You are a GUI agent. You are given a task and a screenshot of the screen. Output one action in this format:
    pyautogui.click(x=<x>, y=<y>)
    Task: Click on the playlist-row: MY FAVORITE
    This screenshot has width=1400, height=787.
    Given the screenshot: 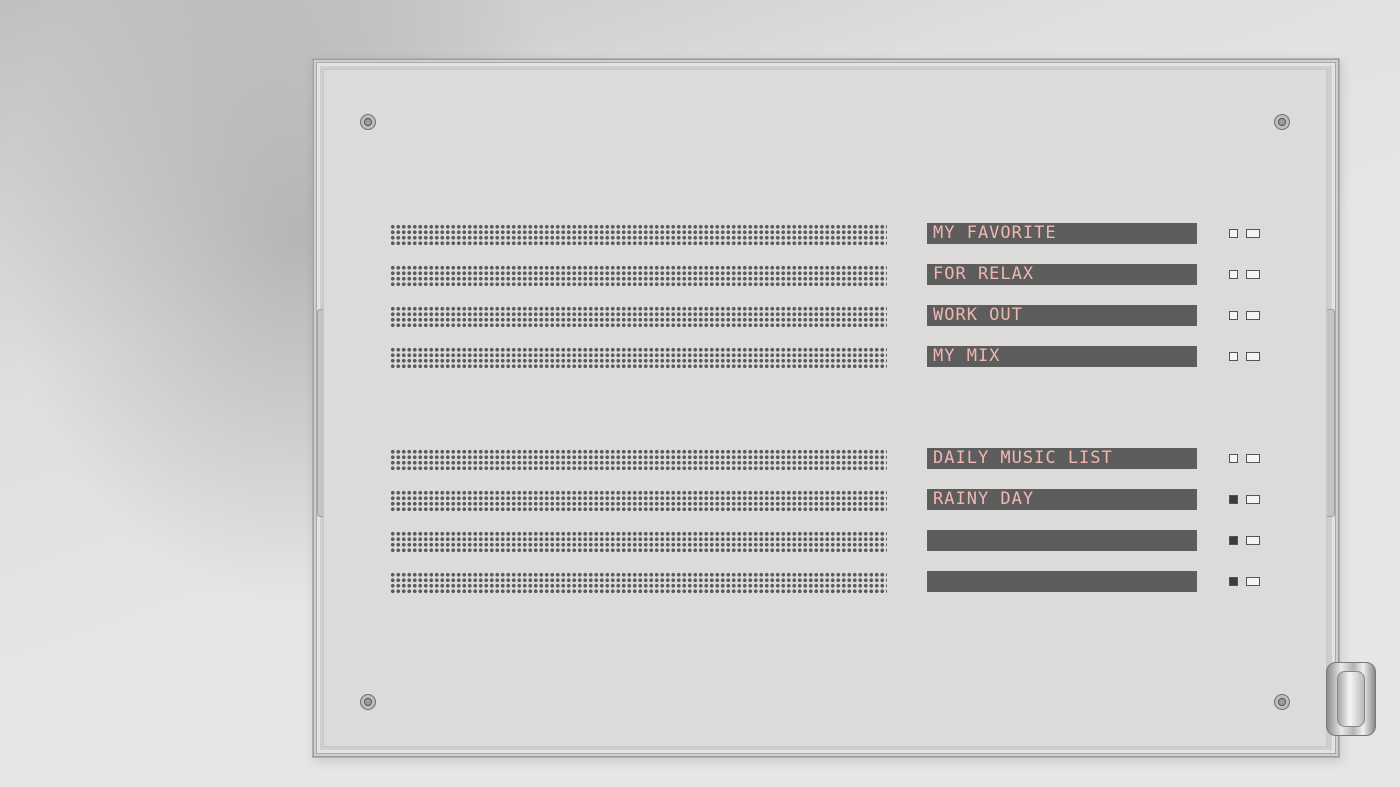 What is the action you would take?
    pyautogui.click(x=825, y=234)
    